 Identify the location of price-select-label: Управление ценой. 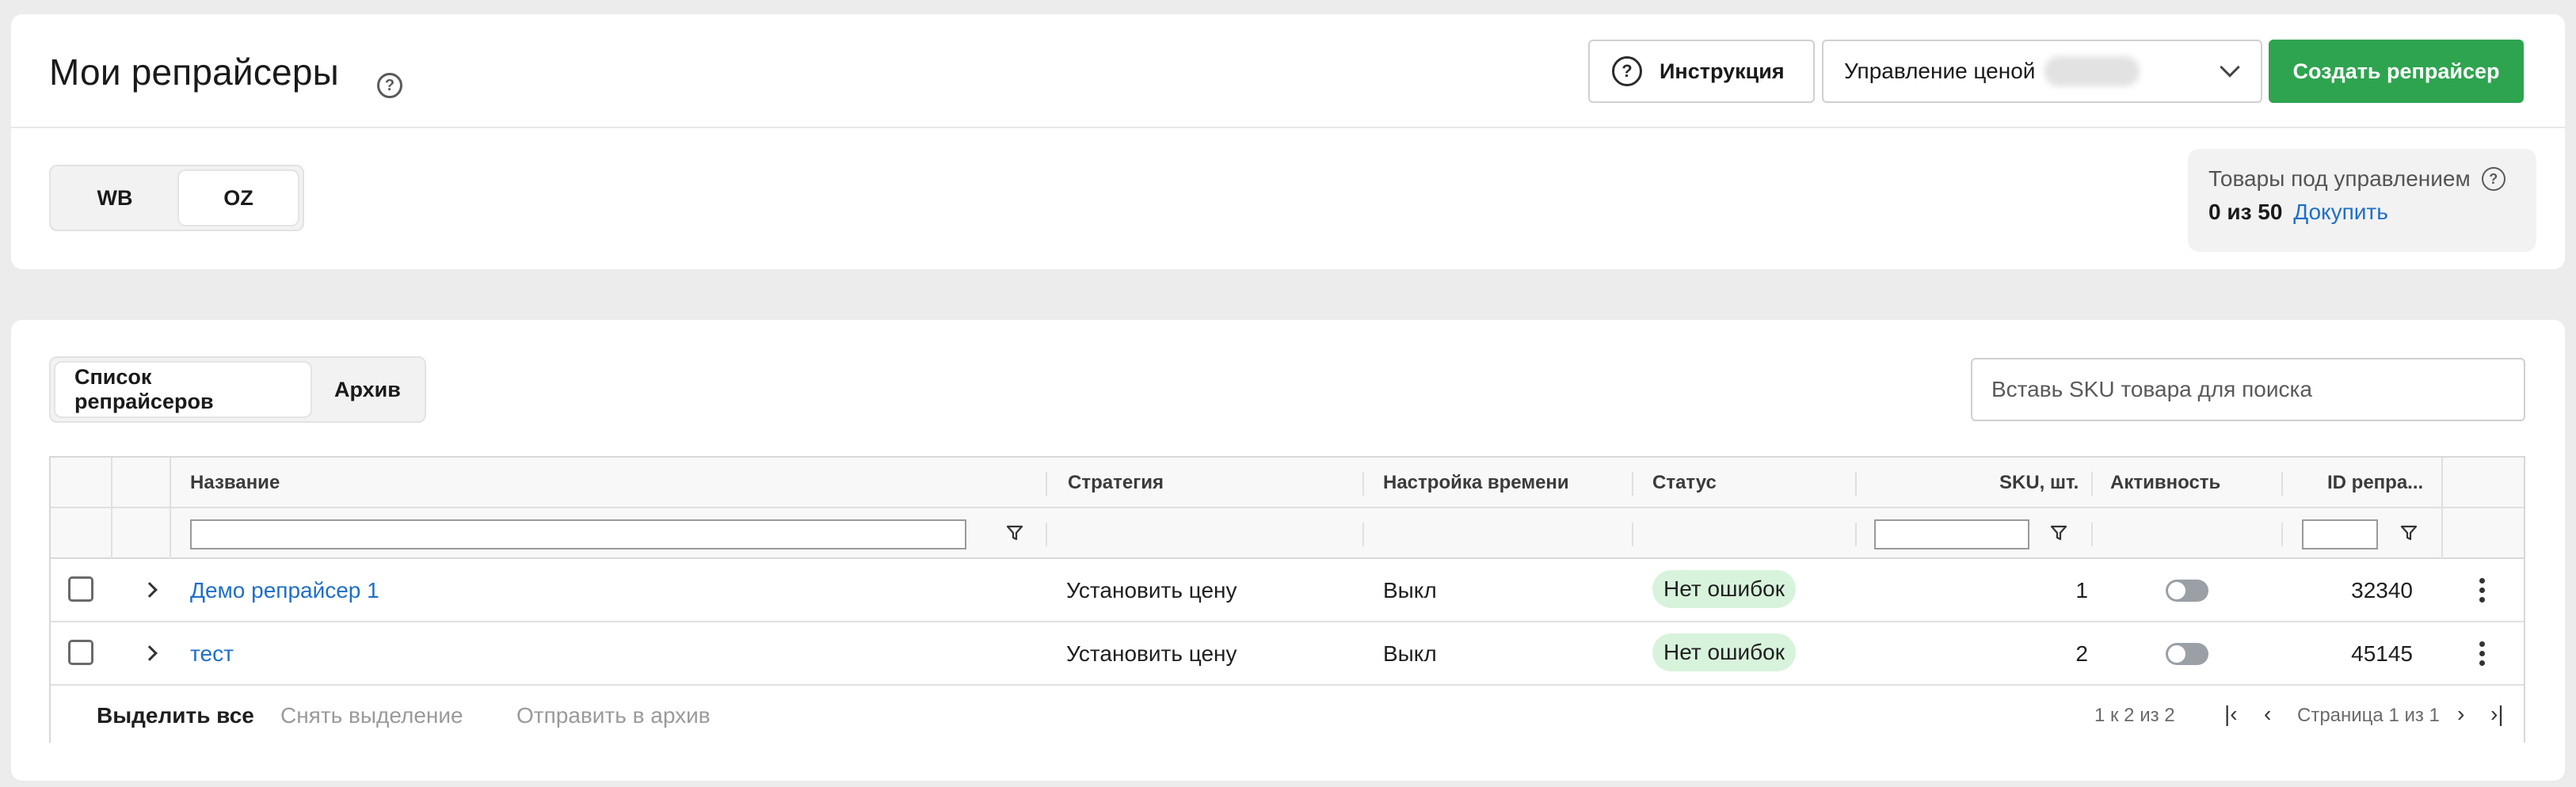
(1940, 71).